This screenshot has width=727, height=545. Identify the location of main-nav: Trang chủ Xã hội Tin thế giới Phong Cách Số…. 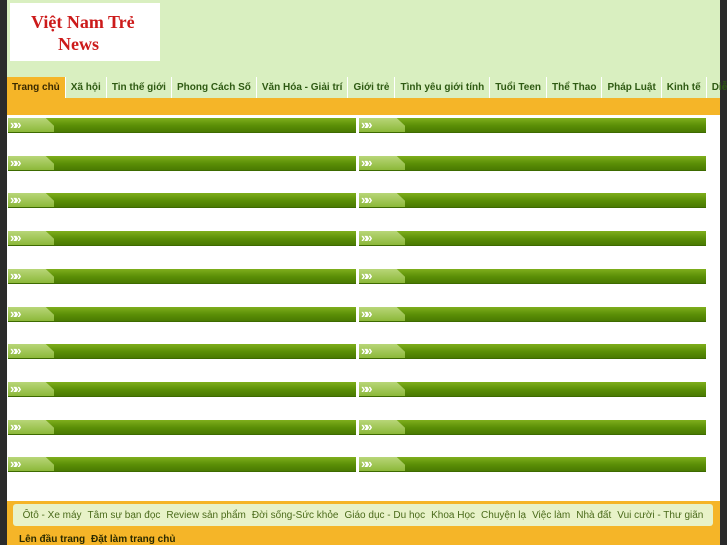
(367, 87).